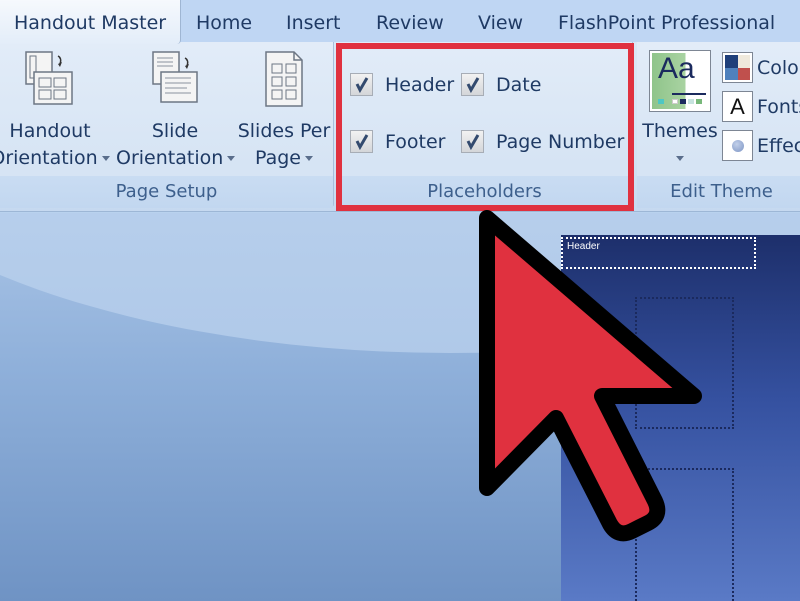 The height and width of the screenshot is (601, 800). What do you see at coordinates (49, 158) in the screenshot?
I see `handout-orientation-label-2: Orientation` at bounding box center [49, 158].